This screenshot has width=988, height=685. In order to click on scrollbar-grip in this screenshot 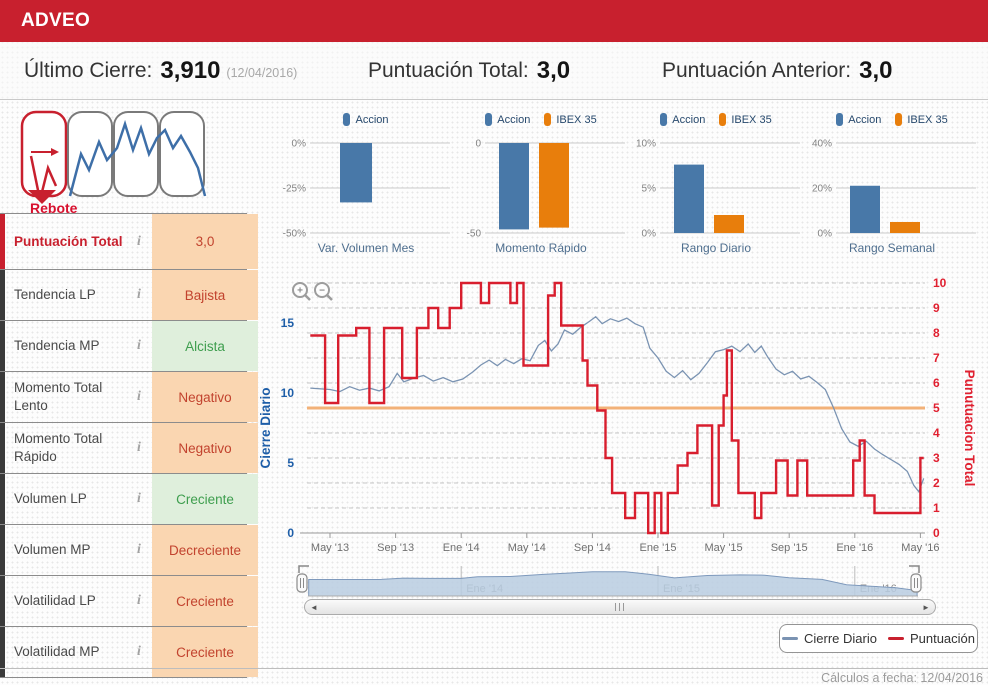, I will do `click(620, 607)`.